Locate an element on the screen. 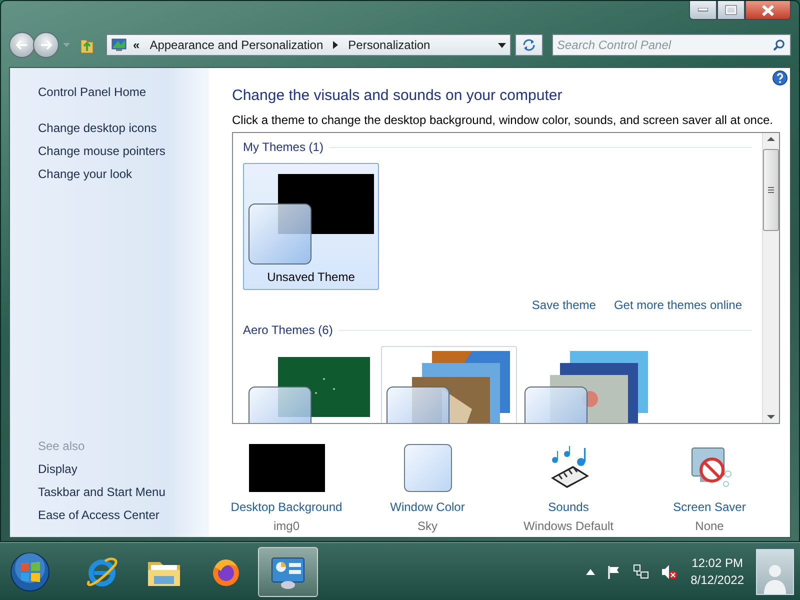  grip-icon is located at coordinates (771, 190).